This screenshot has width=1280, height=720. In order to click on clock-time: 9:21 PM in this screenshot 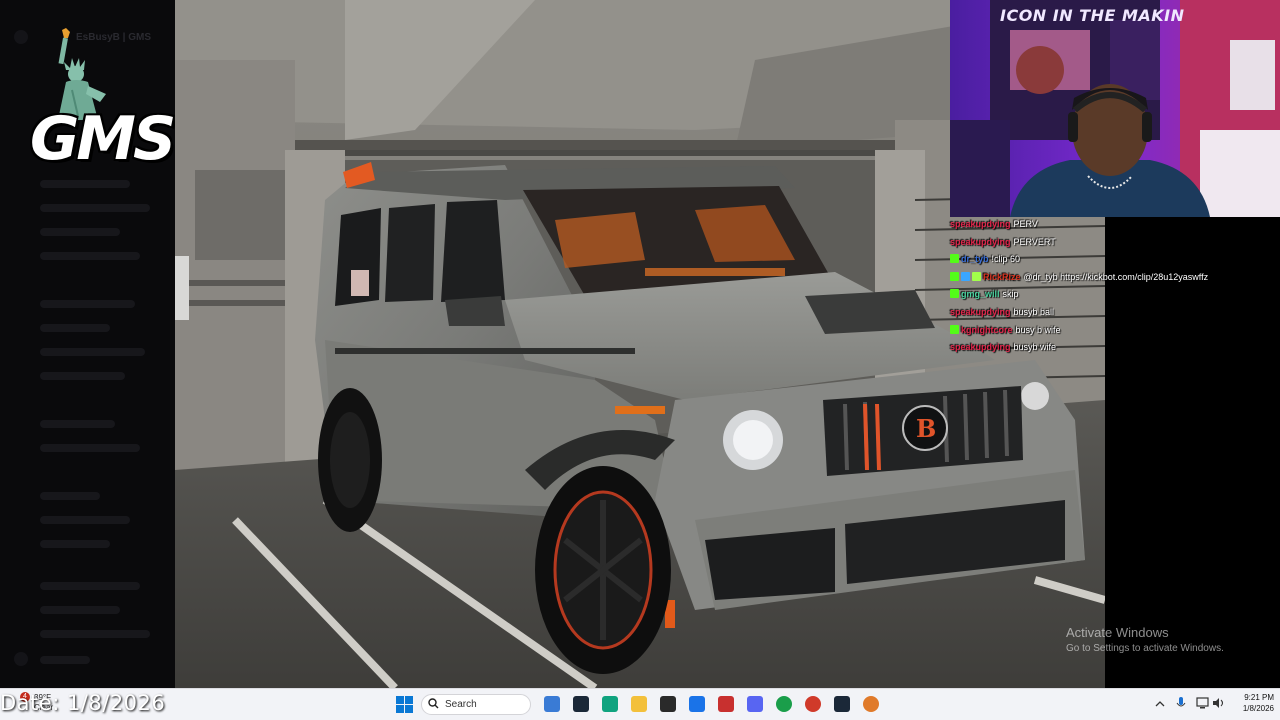, I will do `click(1259, 697)`.